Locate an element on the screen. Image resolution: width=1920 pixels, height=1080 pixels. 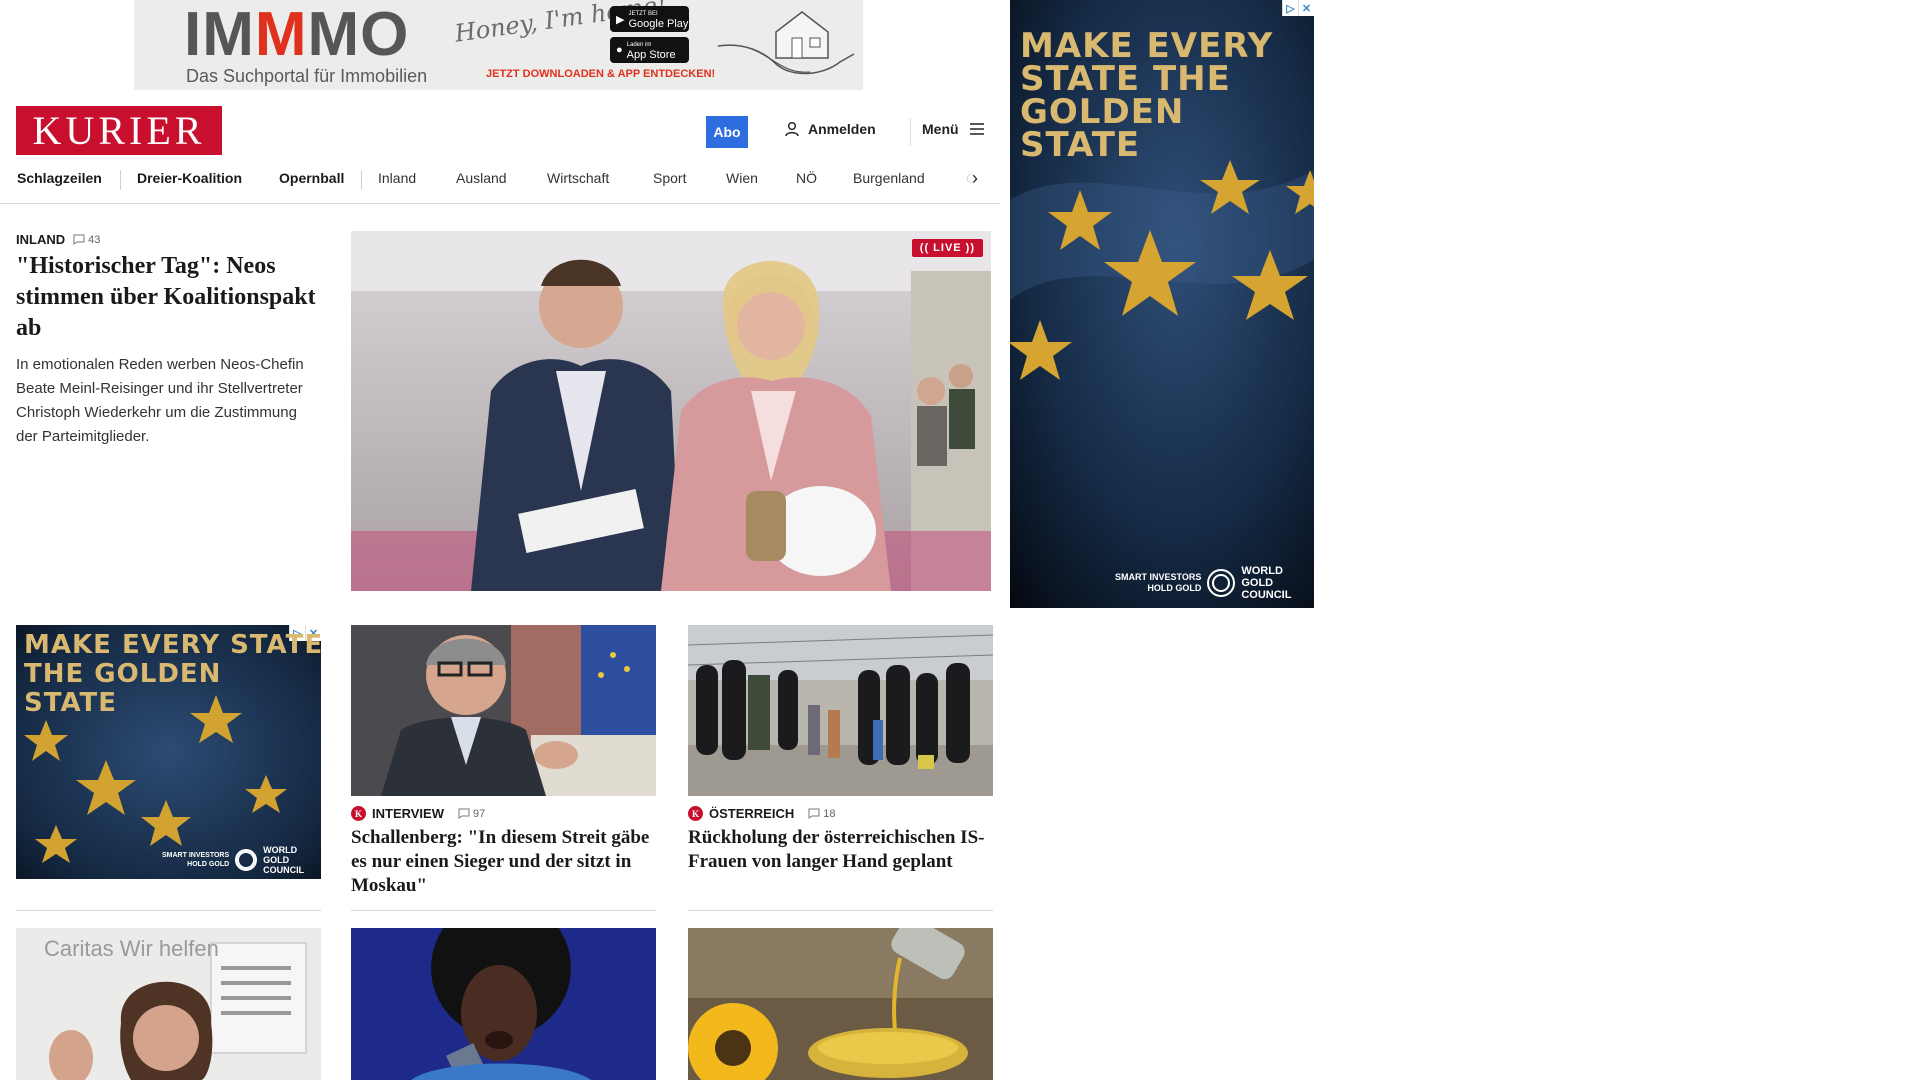
hamburger-icon is located at coordinates (976, 129).